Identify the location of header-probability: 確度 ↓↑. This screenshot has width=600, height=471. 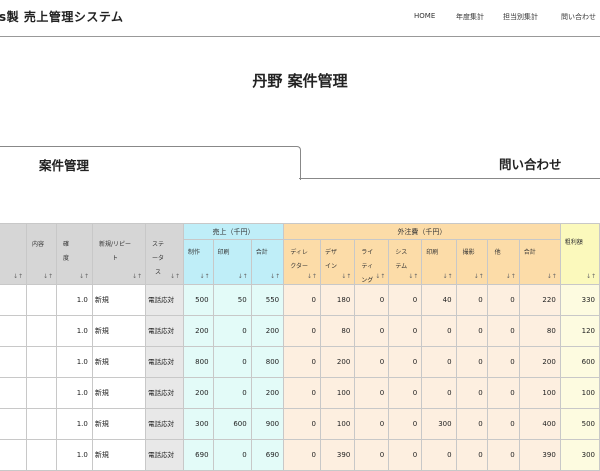
(74, 254).